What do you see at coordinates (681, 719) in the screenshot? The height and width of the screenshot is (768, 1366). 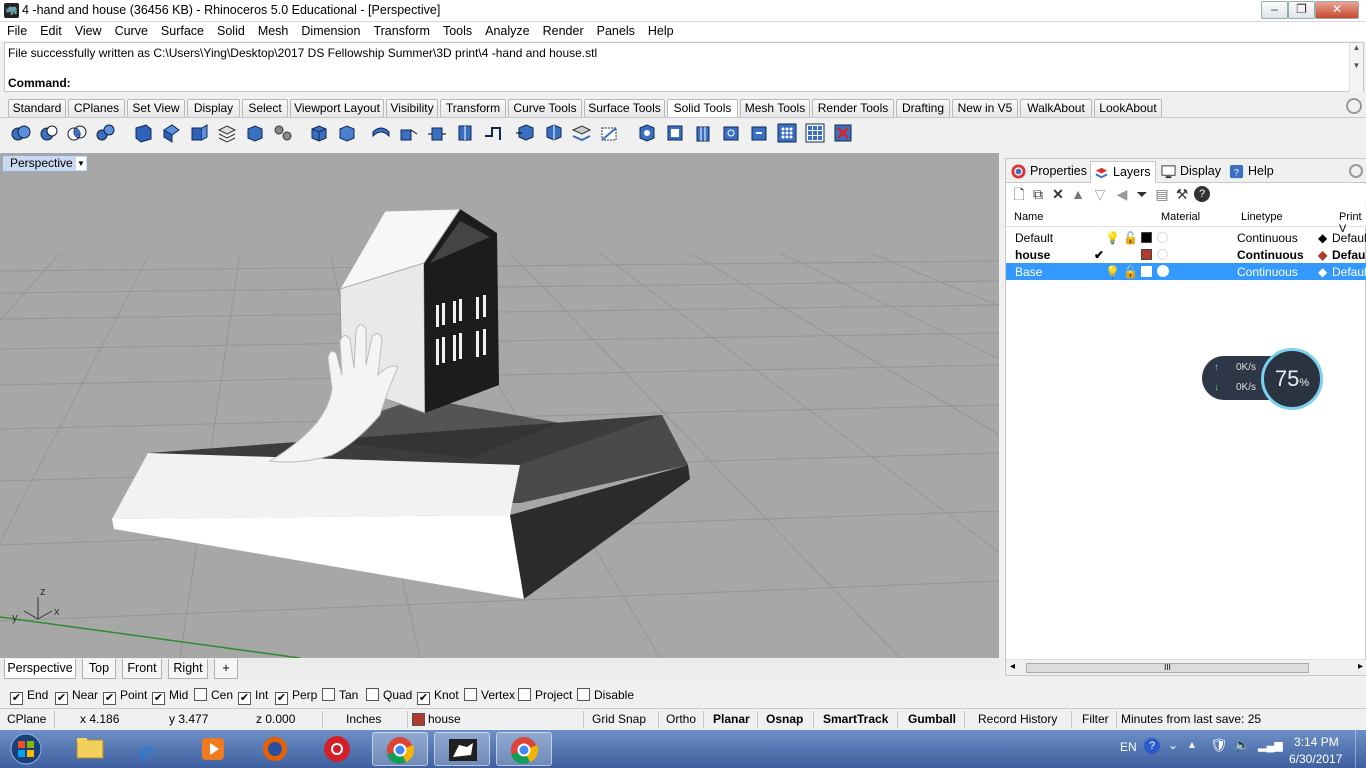 I see `ortho-toggle: Ortho` at bounding box center [681, 719].